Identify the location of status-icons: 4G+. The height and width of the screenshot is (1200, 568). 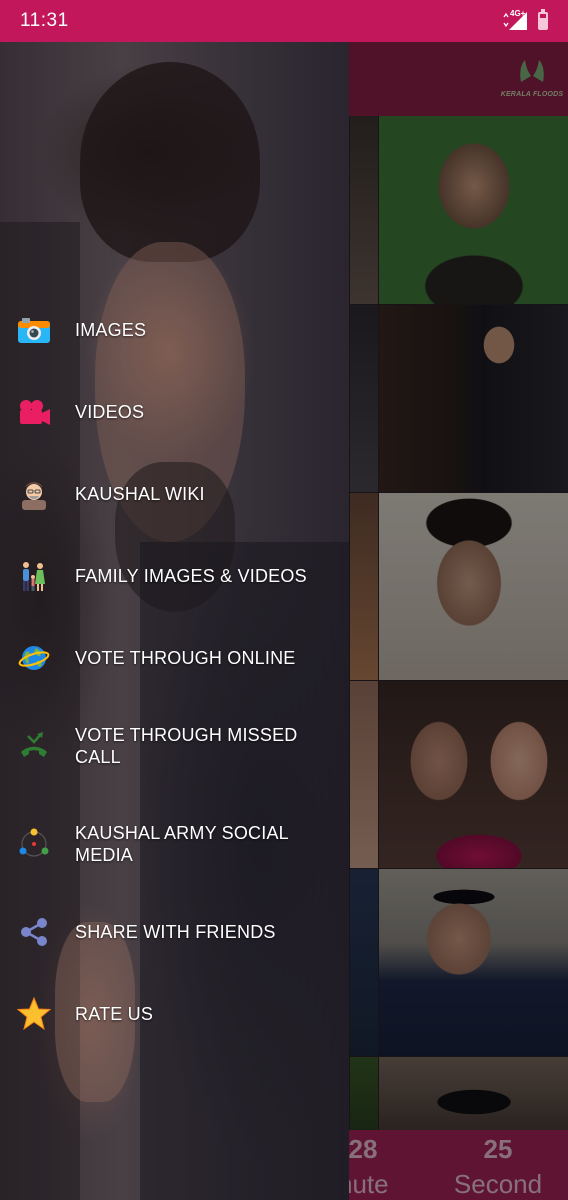
(524, 20).